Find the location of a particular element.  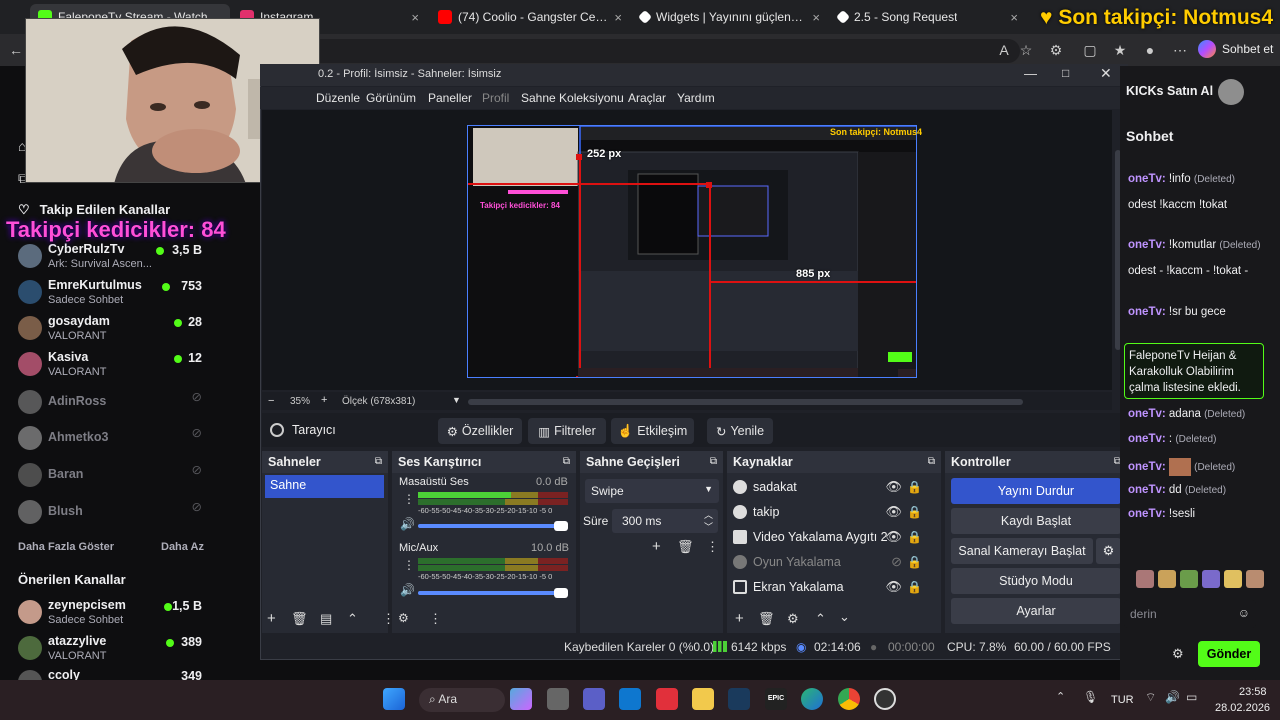

virtual-camera-settings-button: ⚙ is located at coordinates (1108, 551).